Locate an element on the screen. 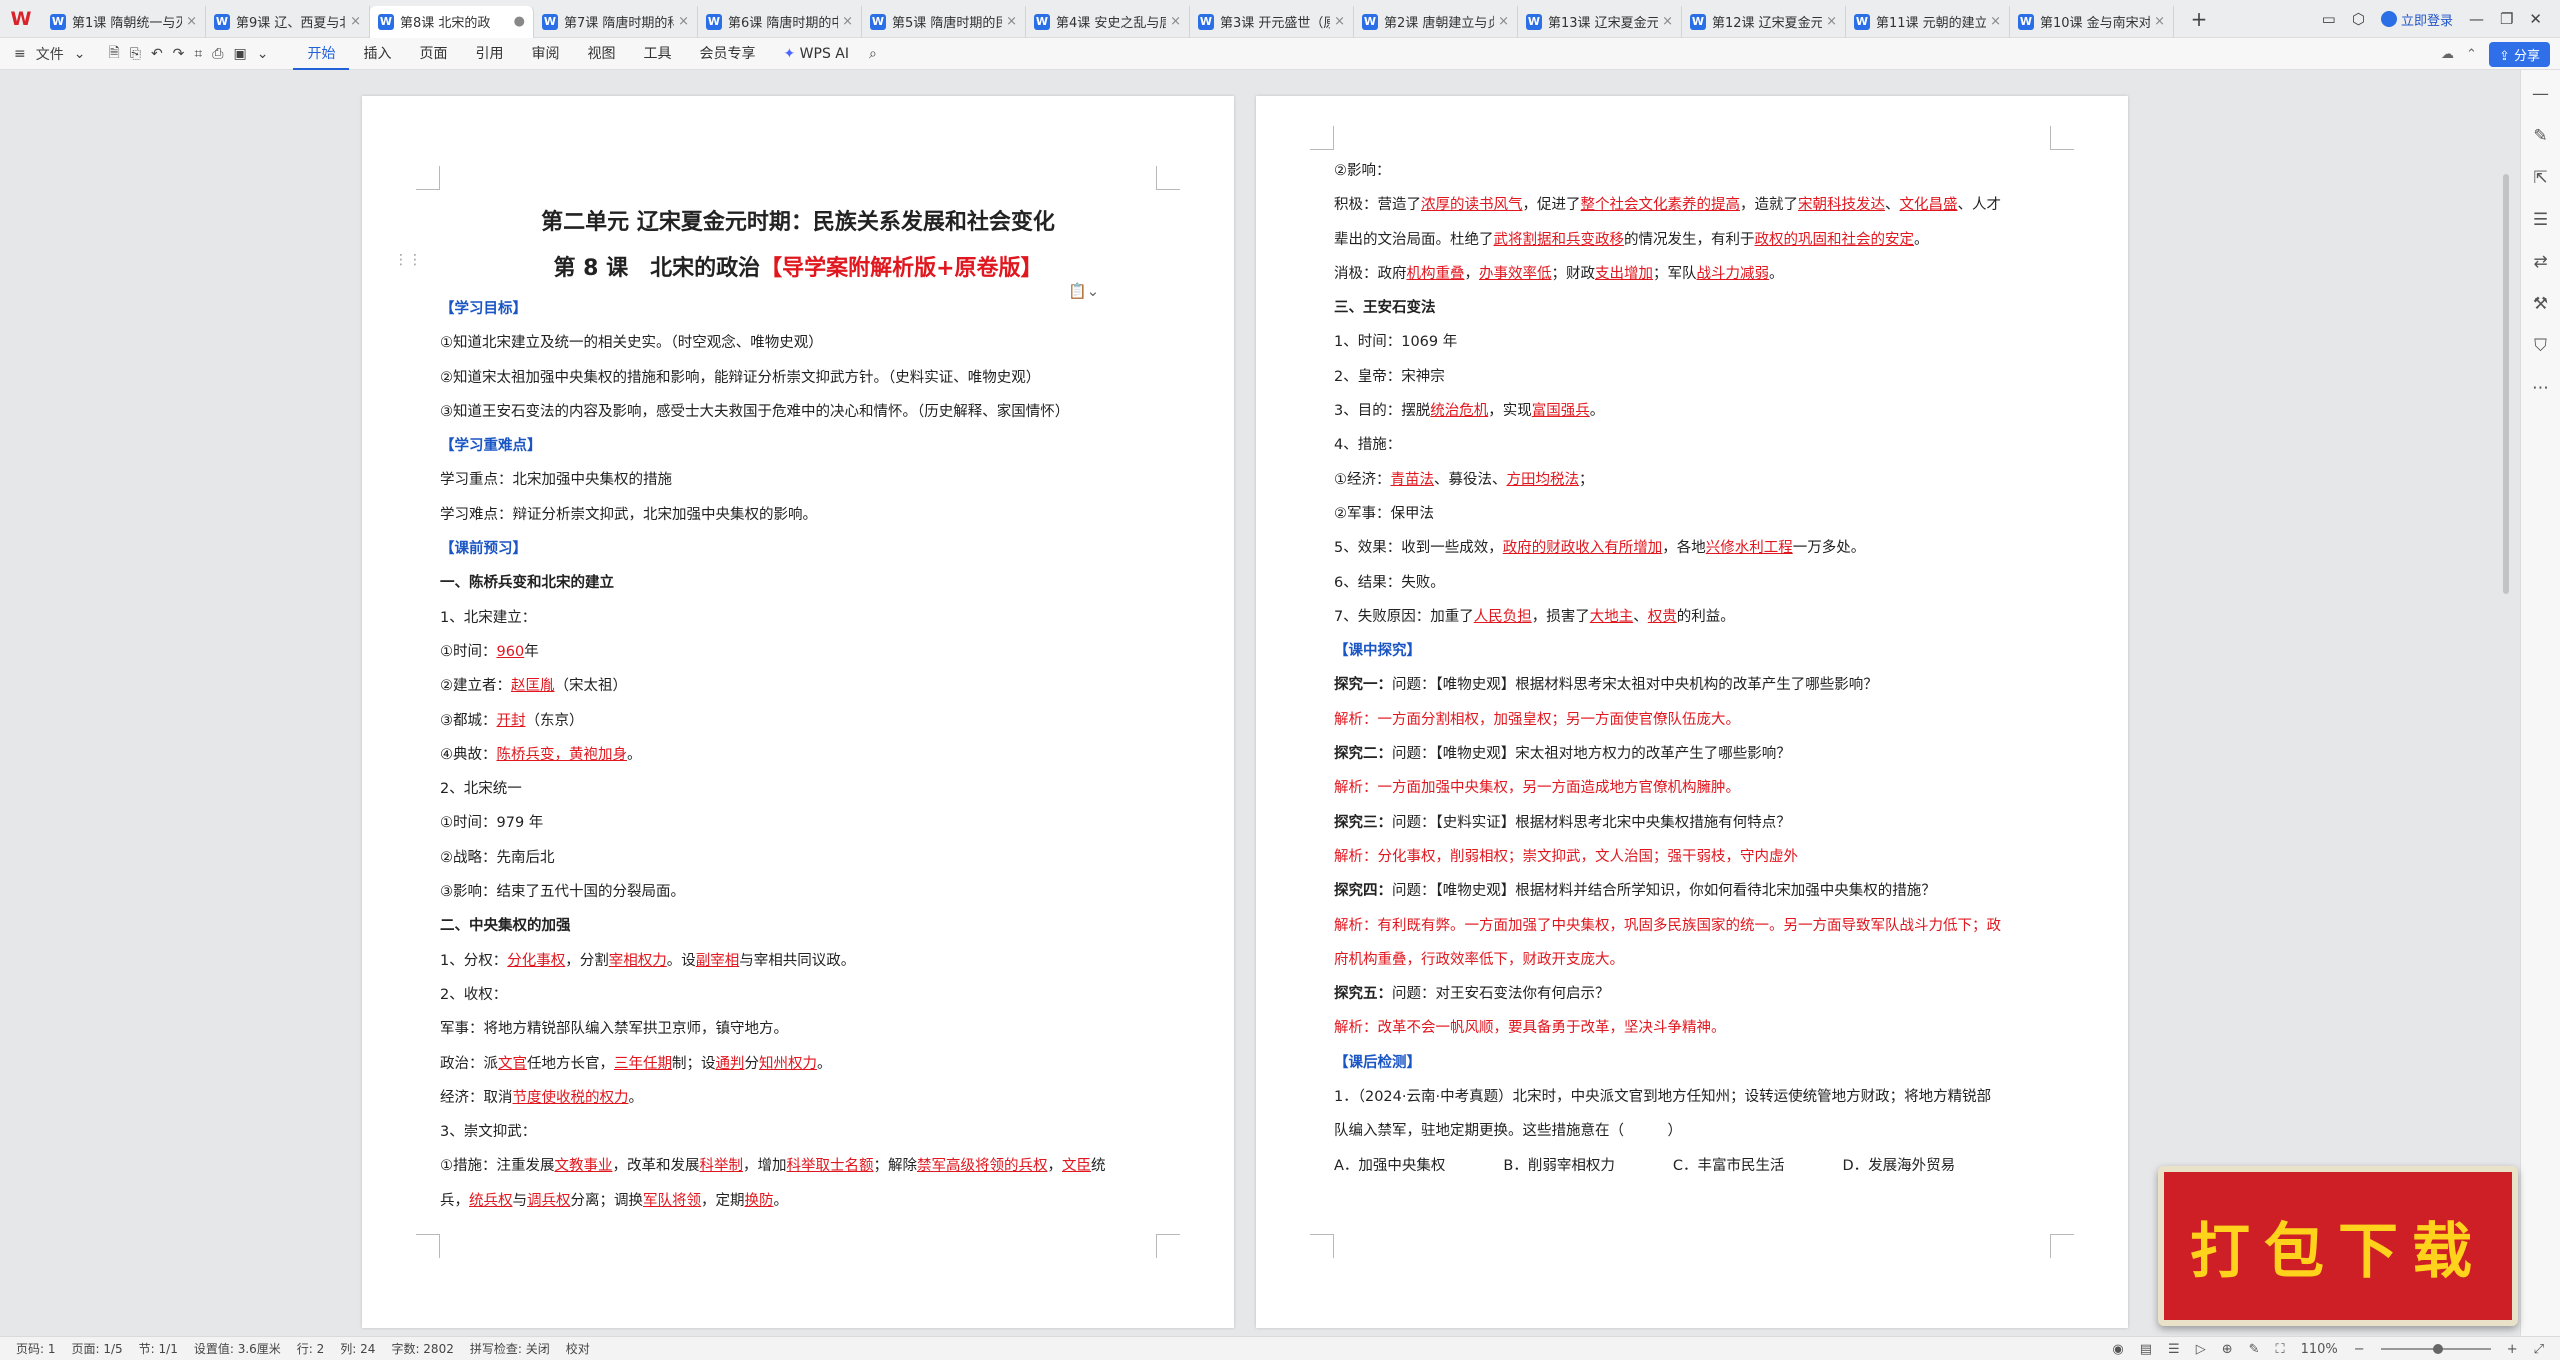  text-line: ①知道北宋建立及统一的相关史实。（时空观念、唯物史观） is located at coordinates (798, 343).